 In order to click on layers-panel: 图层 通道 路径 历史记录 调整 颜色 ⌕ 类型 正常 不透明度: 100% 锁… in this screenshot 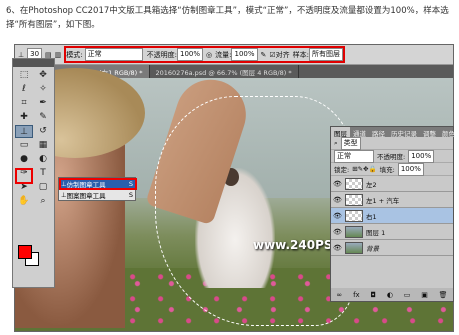, I will do `click(392, 214)`.